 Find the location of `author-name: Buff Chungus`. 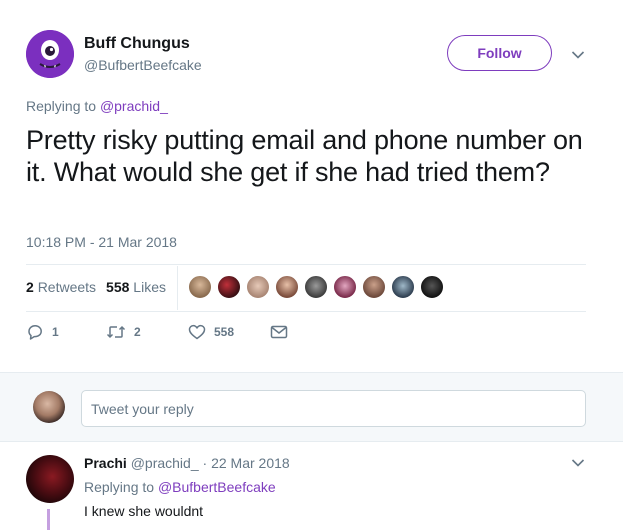

author-name: Buff Chungus is located at coordinates (137, 44).